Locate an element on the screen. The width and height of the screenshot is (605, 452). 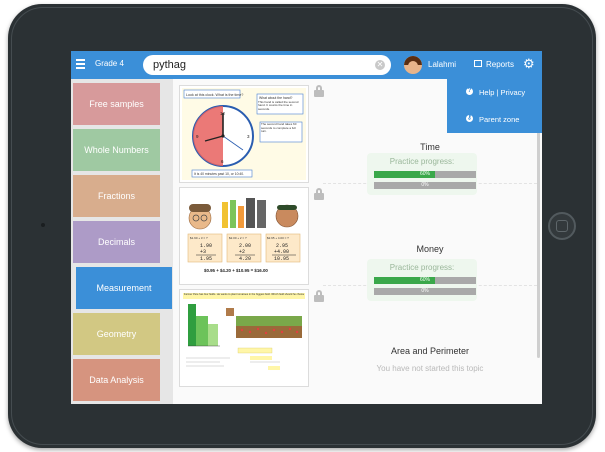
sidebar-item-whole-numbers: Whole Numbers is located at coordinates (116, 150).